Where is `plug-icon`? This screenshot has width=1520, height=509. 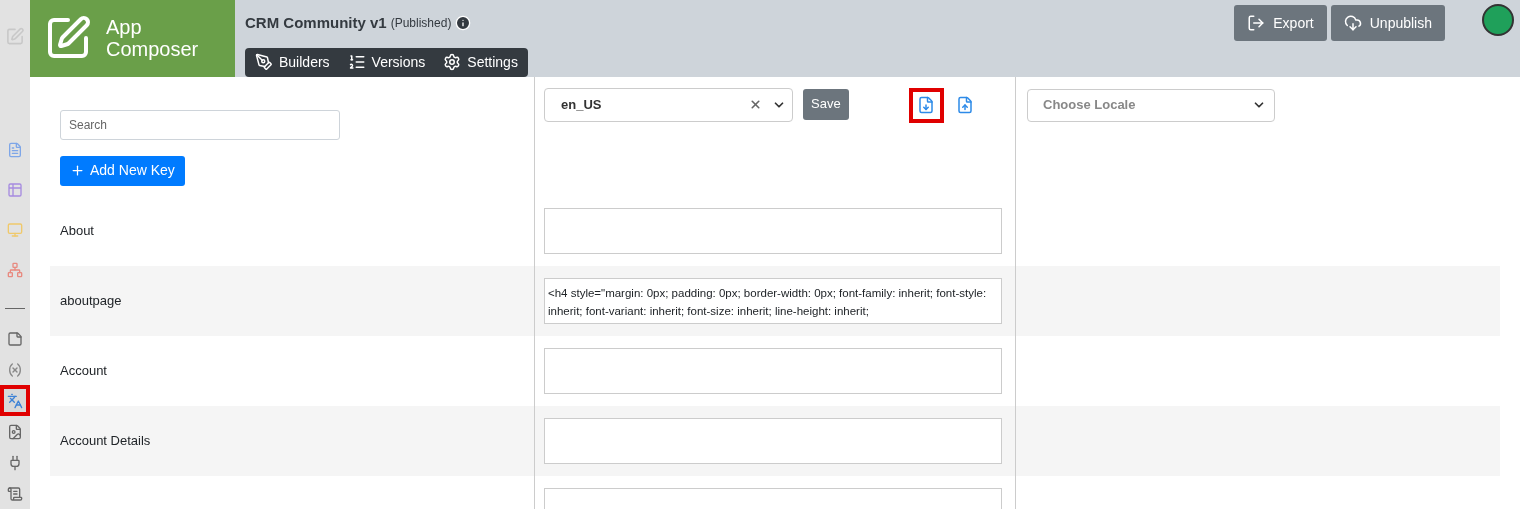
plug-icon is located at coordinates (15, 462).